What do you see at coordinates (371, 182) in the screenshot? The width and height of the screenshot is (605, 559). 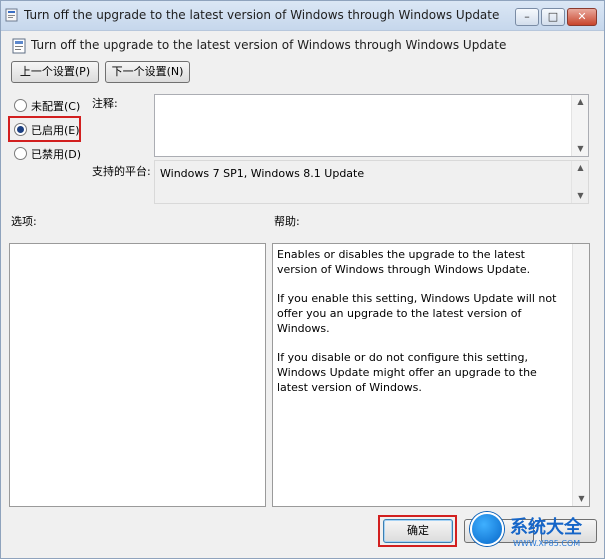 I see `platform-box: Windows 7 SP1, Windows 8.1 Update` at bounding box center [371, 182].